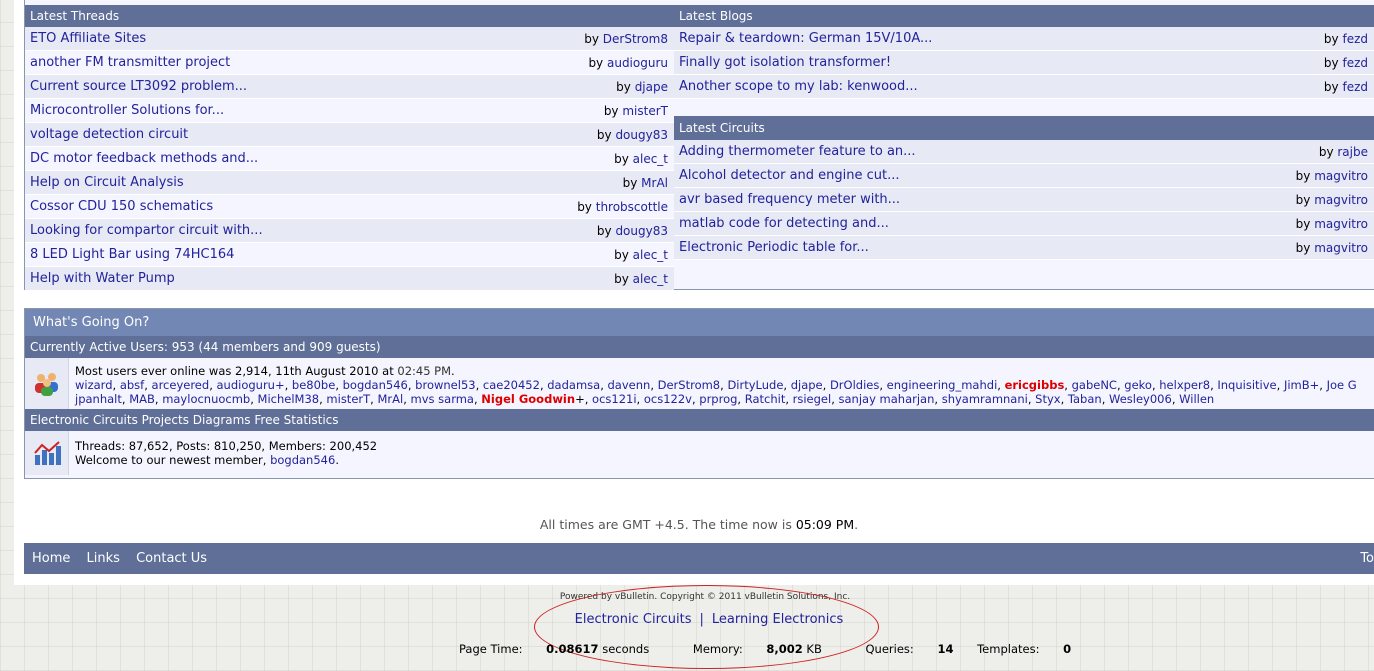 The height and width of the screenshot is (671, 1374). I want to click on online-user-link: engineering_mahdi, so click(942, 385).